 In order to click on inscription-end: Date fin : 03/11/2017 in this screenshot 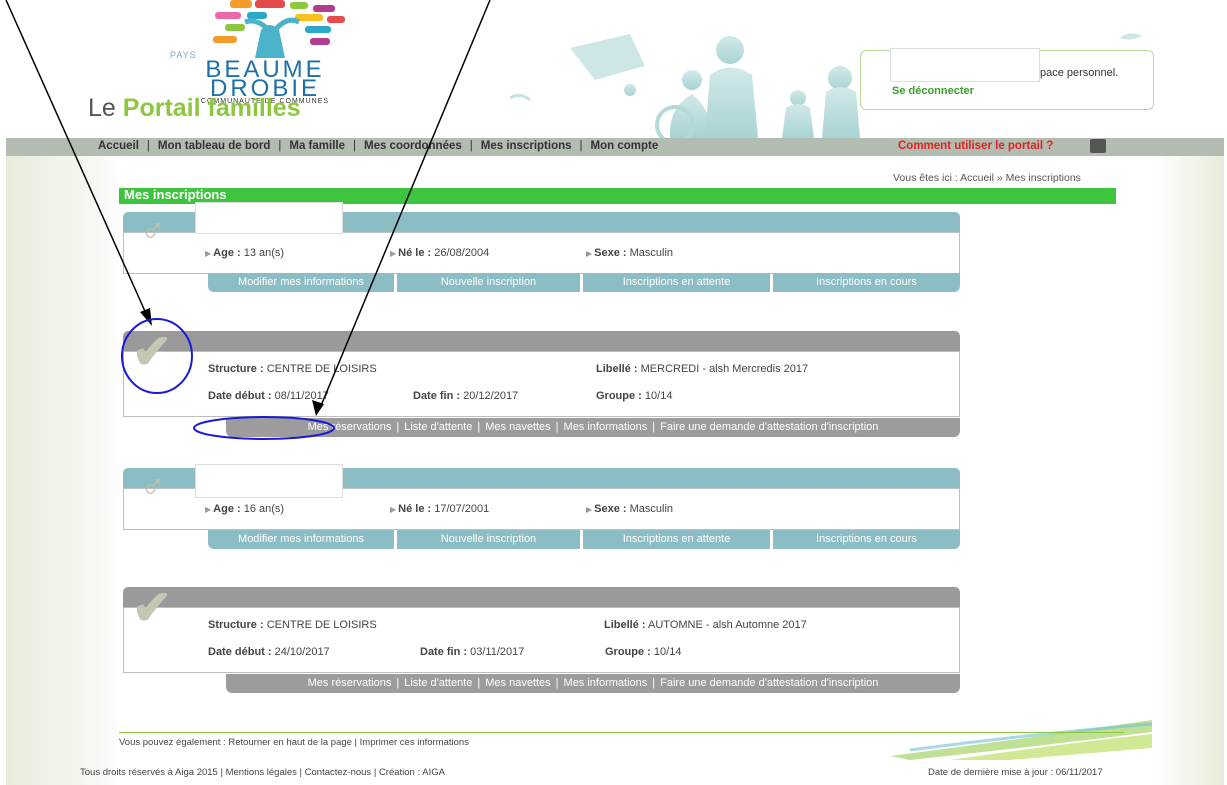, I will do `click(472, 652)`.